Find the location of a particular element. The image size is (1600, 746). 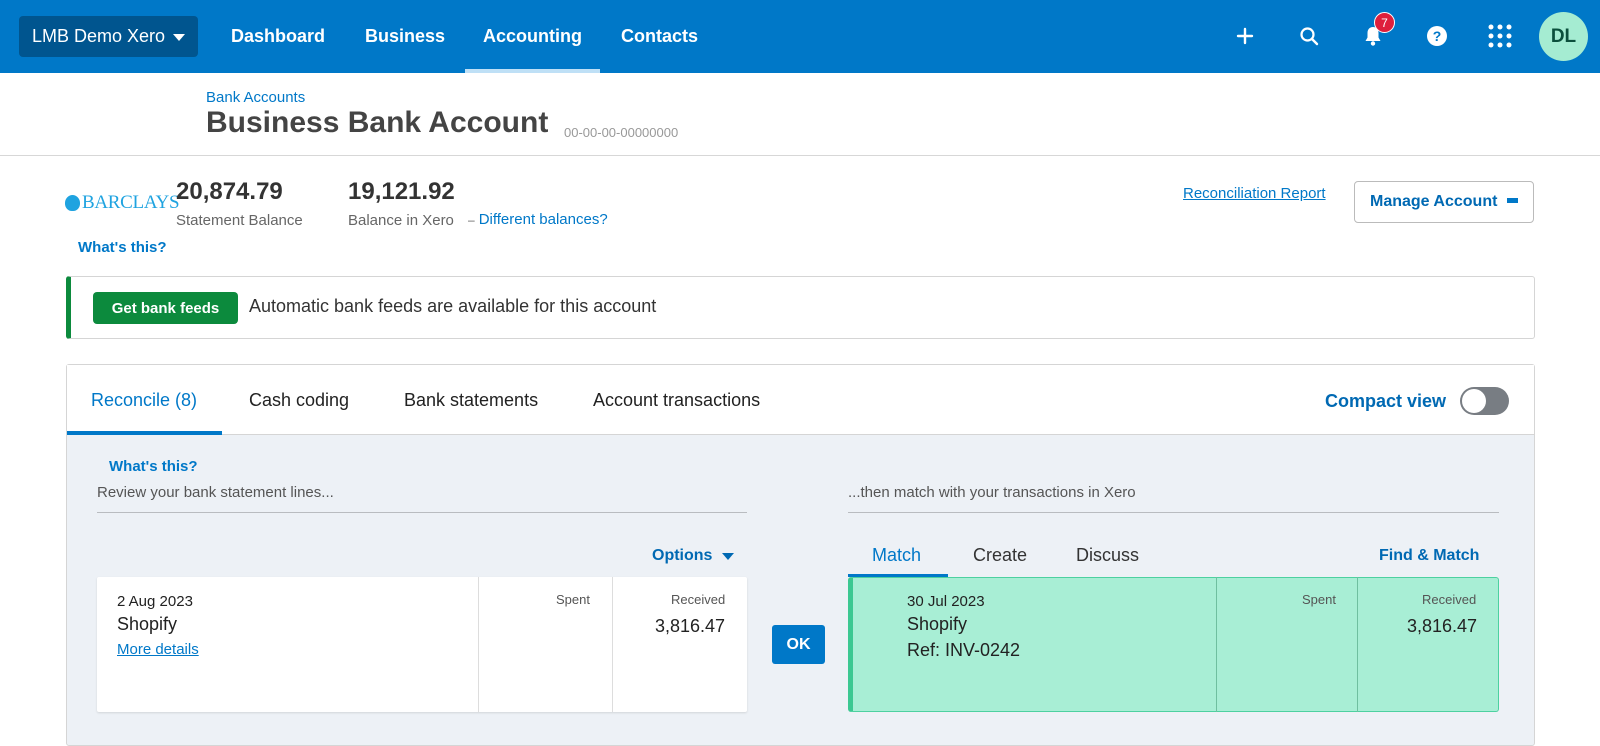

compact-view-toggle is located at coordinates (1484, 401).